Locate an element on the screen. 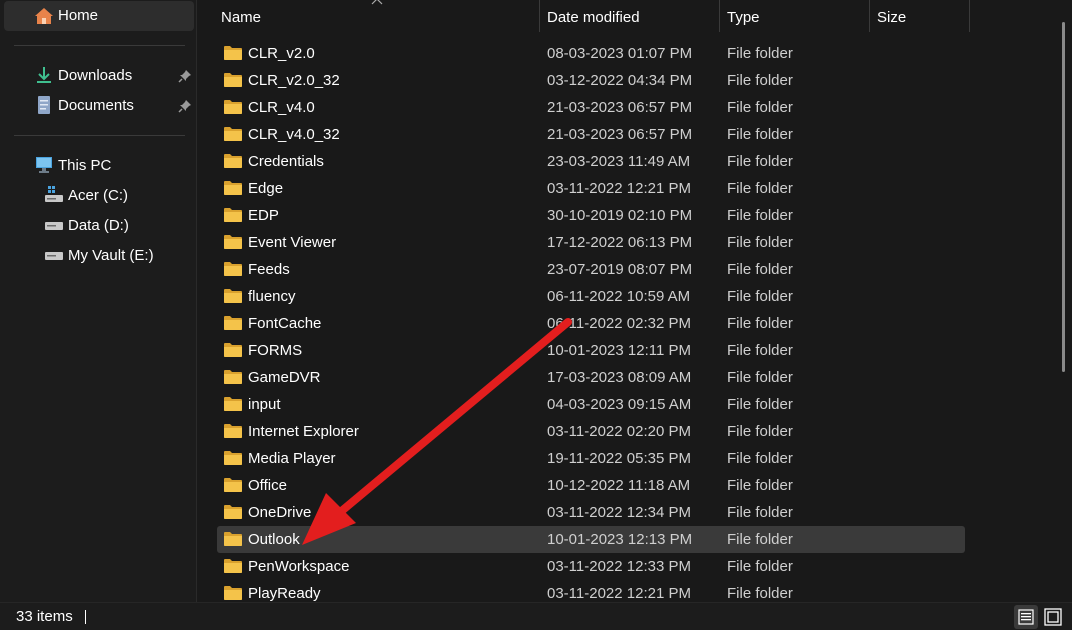 Image resolution: width=1072 pixels, height=630 pixels. file-row: Outlook 10-01-2023 12:13 PM File folder is located at coordinates (591, 539).